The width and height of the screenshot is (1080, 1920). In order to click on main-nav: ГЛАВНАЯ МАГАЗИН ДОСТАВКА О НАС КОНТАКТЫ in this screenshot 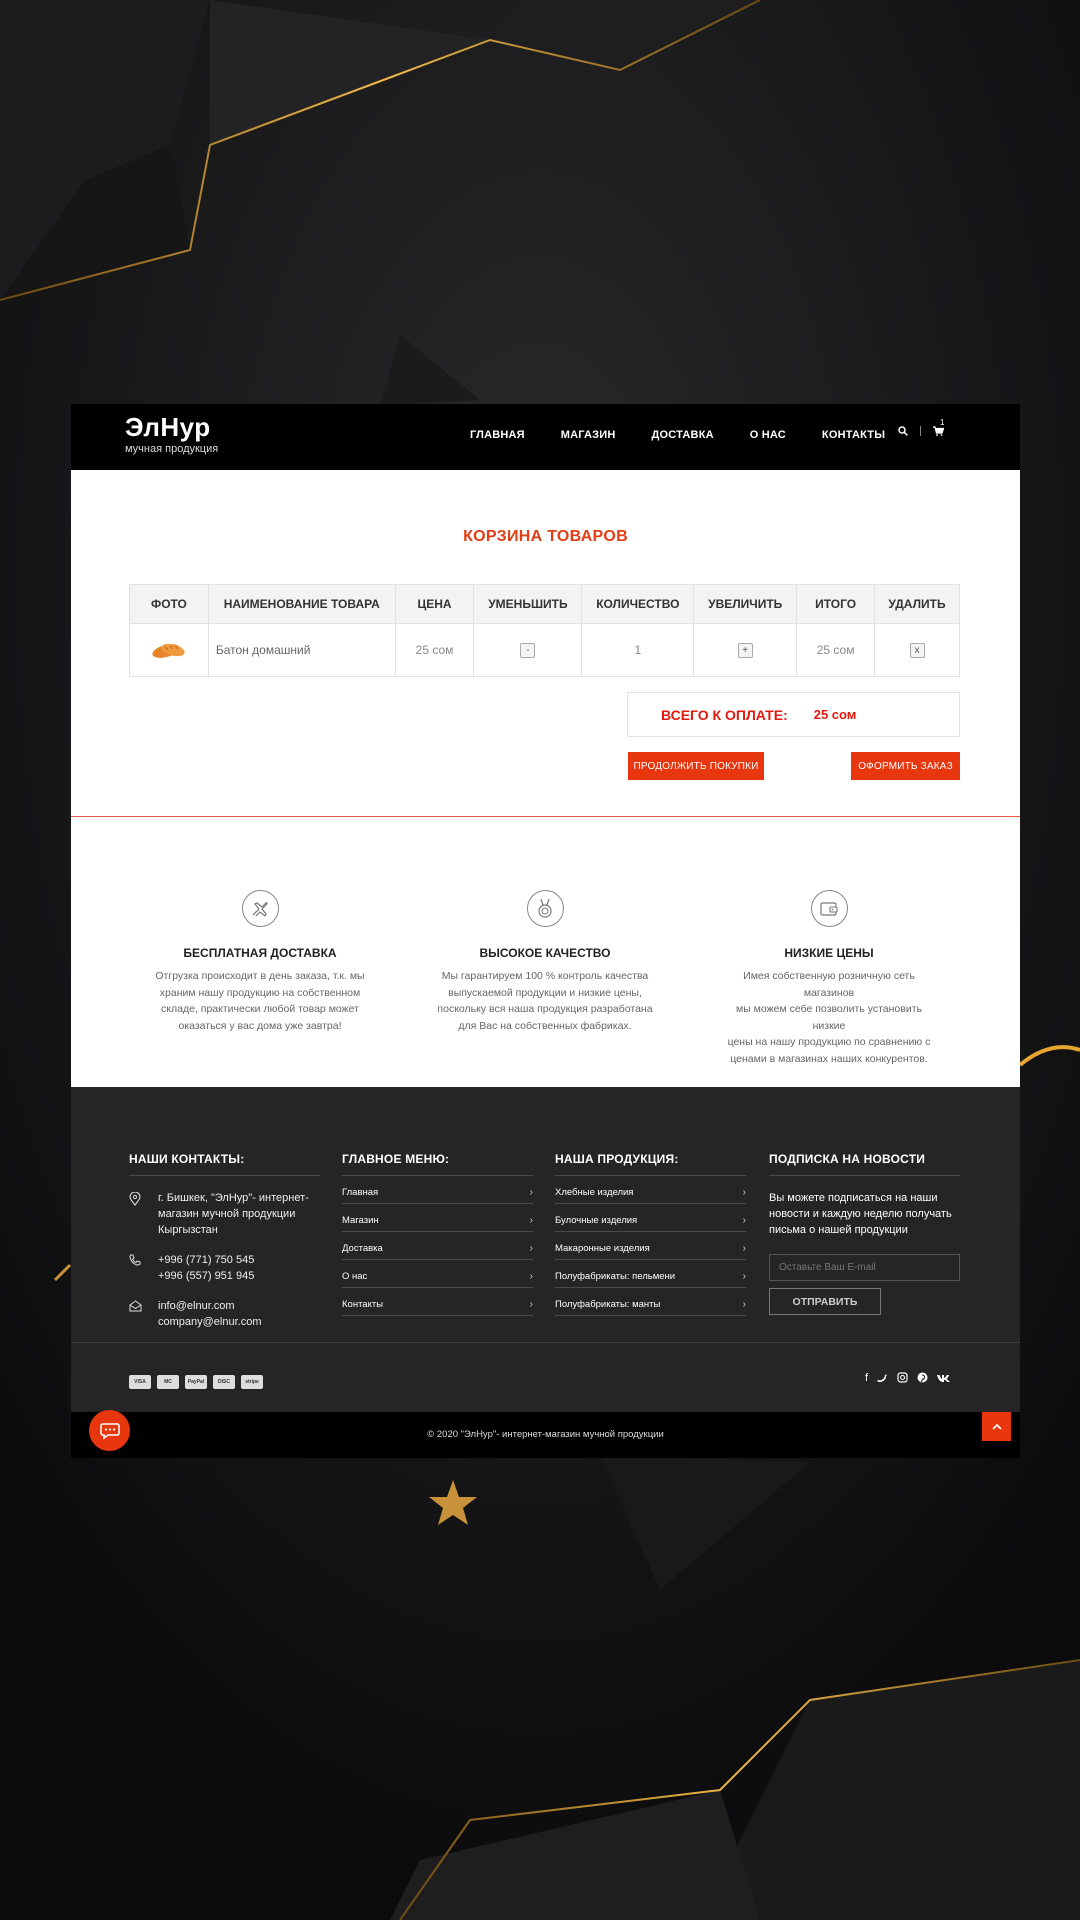, I will do `click(695, 435)`.